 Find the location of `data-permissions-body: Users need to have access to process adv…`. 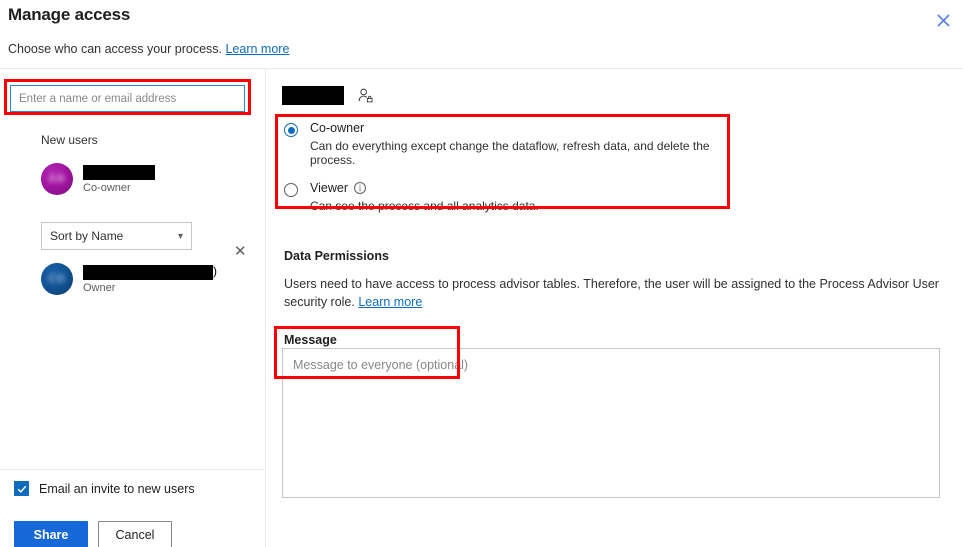

data-permissions-body: Users need to have access to process adv… is located at coordinates (615, 293).